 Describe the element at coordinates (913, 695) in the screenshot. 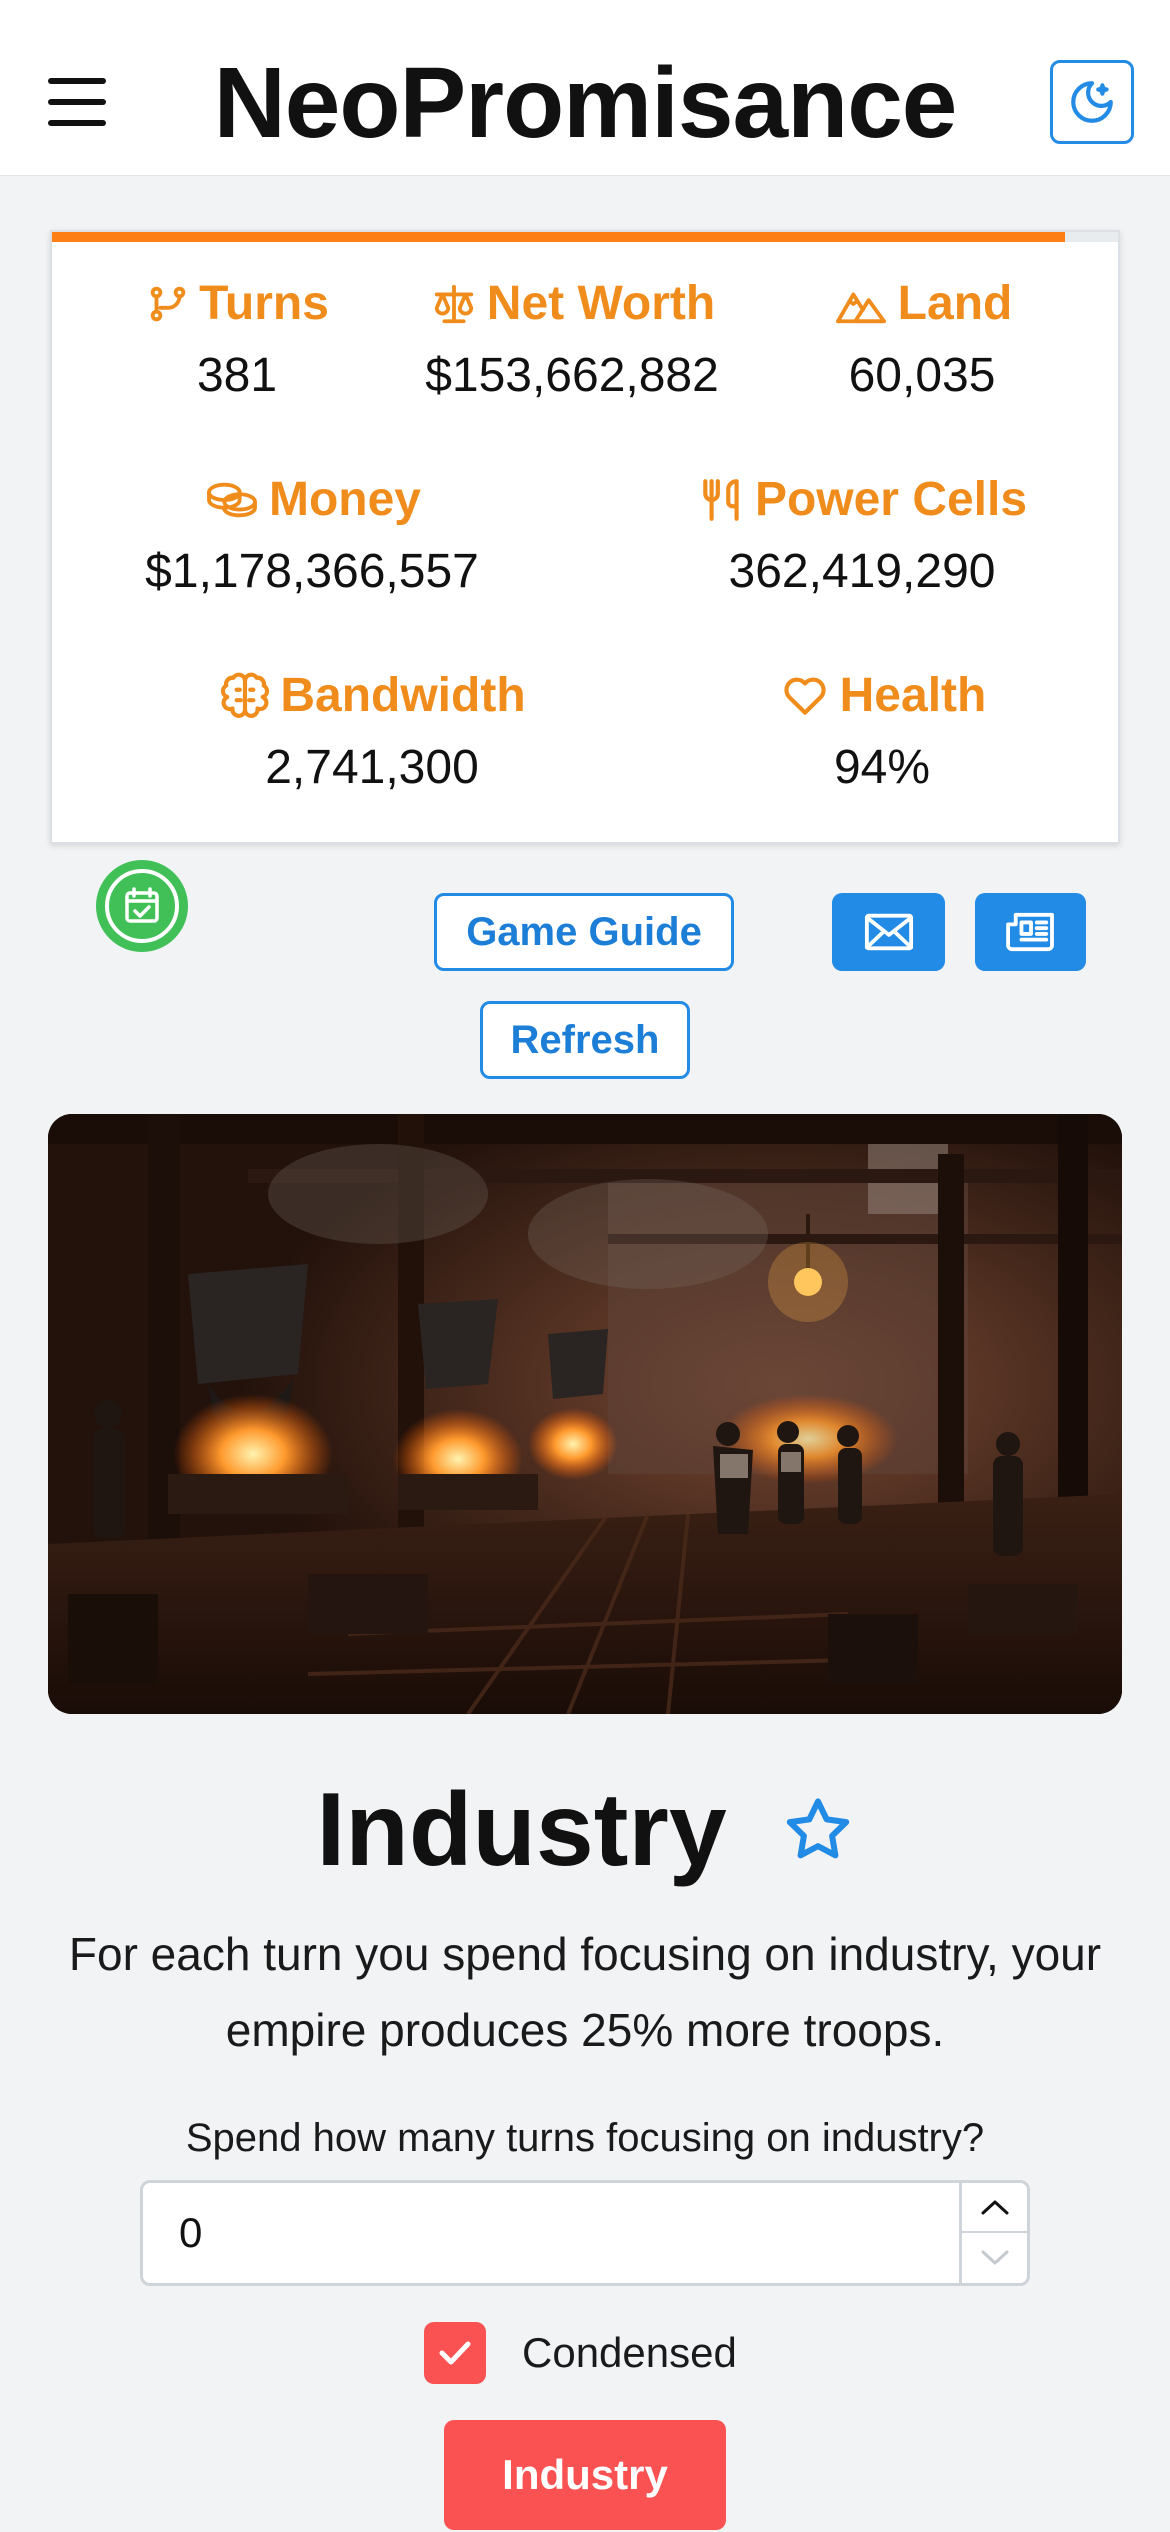

I see `stat-health-label: Health` at that location.